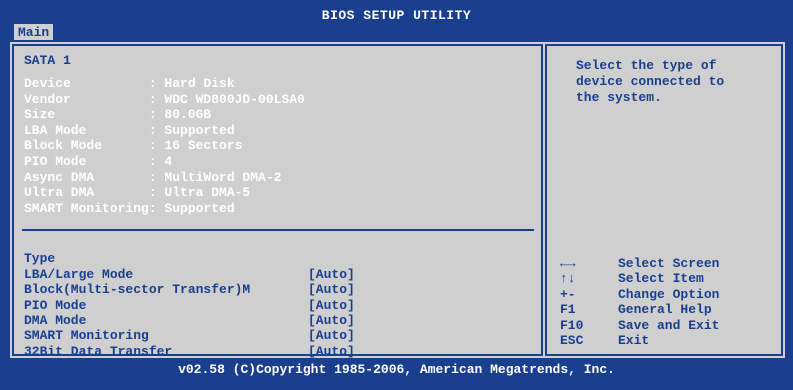 This screenshot has width=793, height=390. I want to click on info-async-dma: Async DMA : MultiWord DMA-2, so click(153, 177).